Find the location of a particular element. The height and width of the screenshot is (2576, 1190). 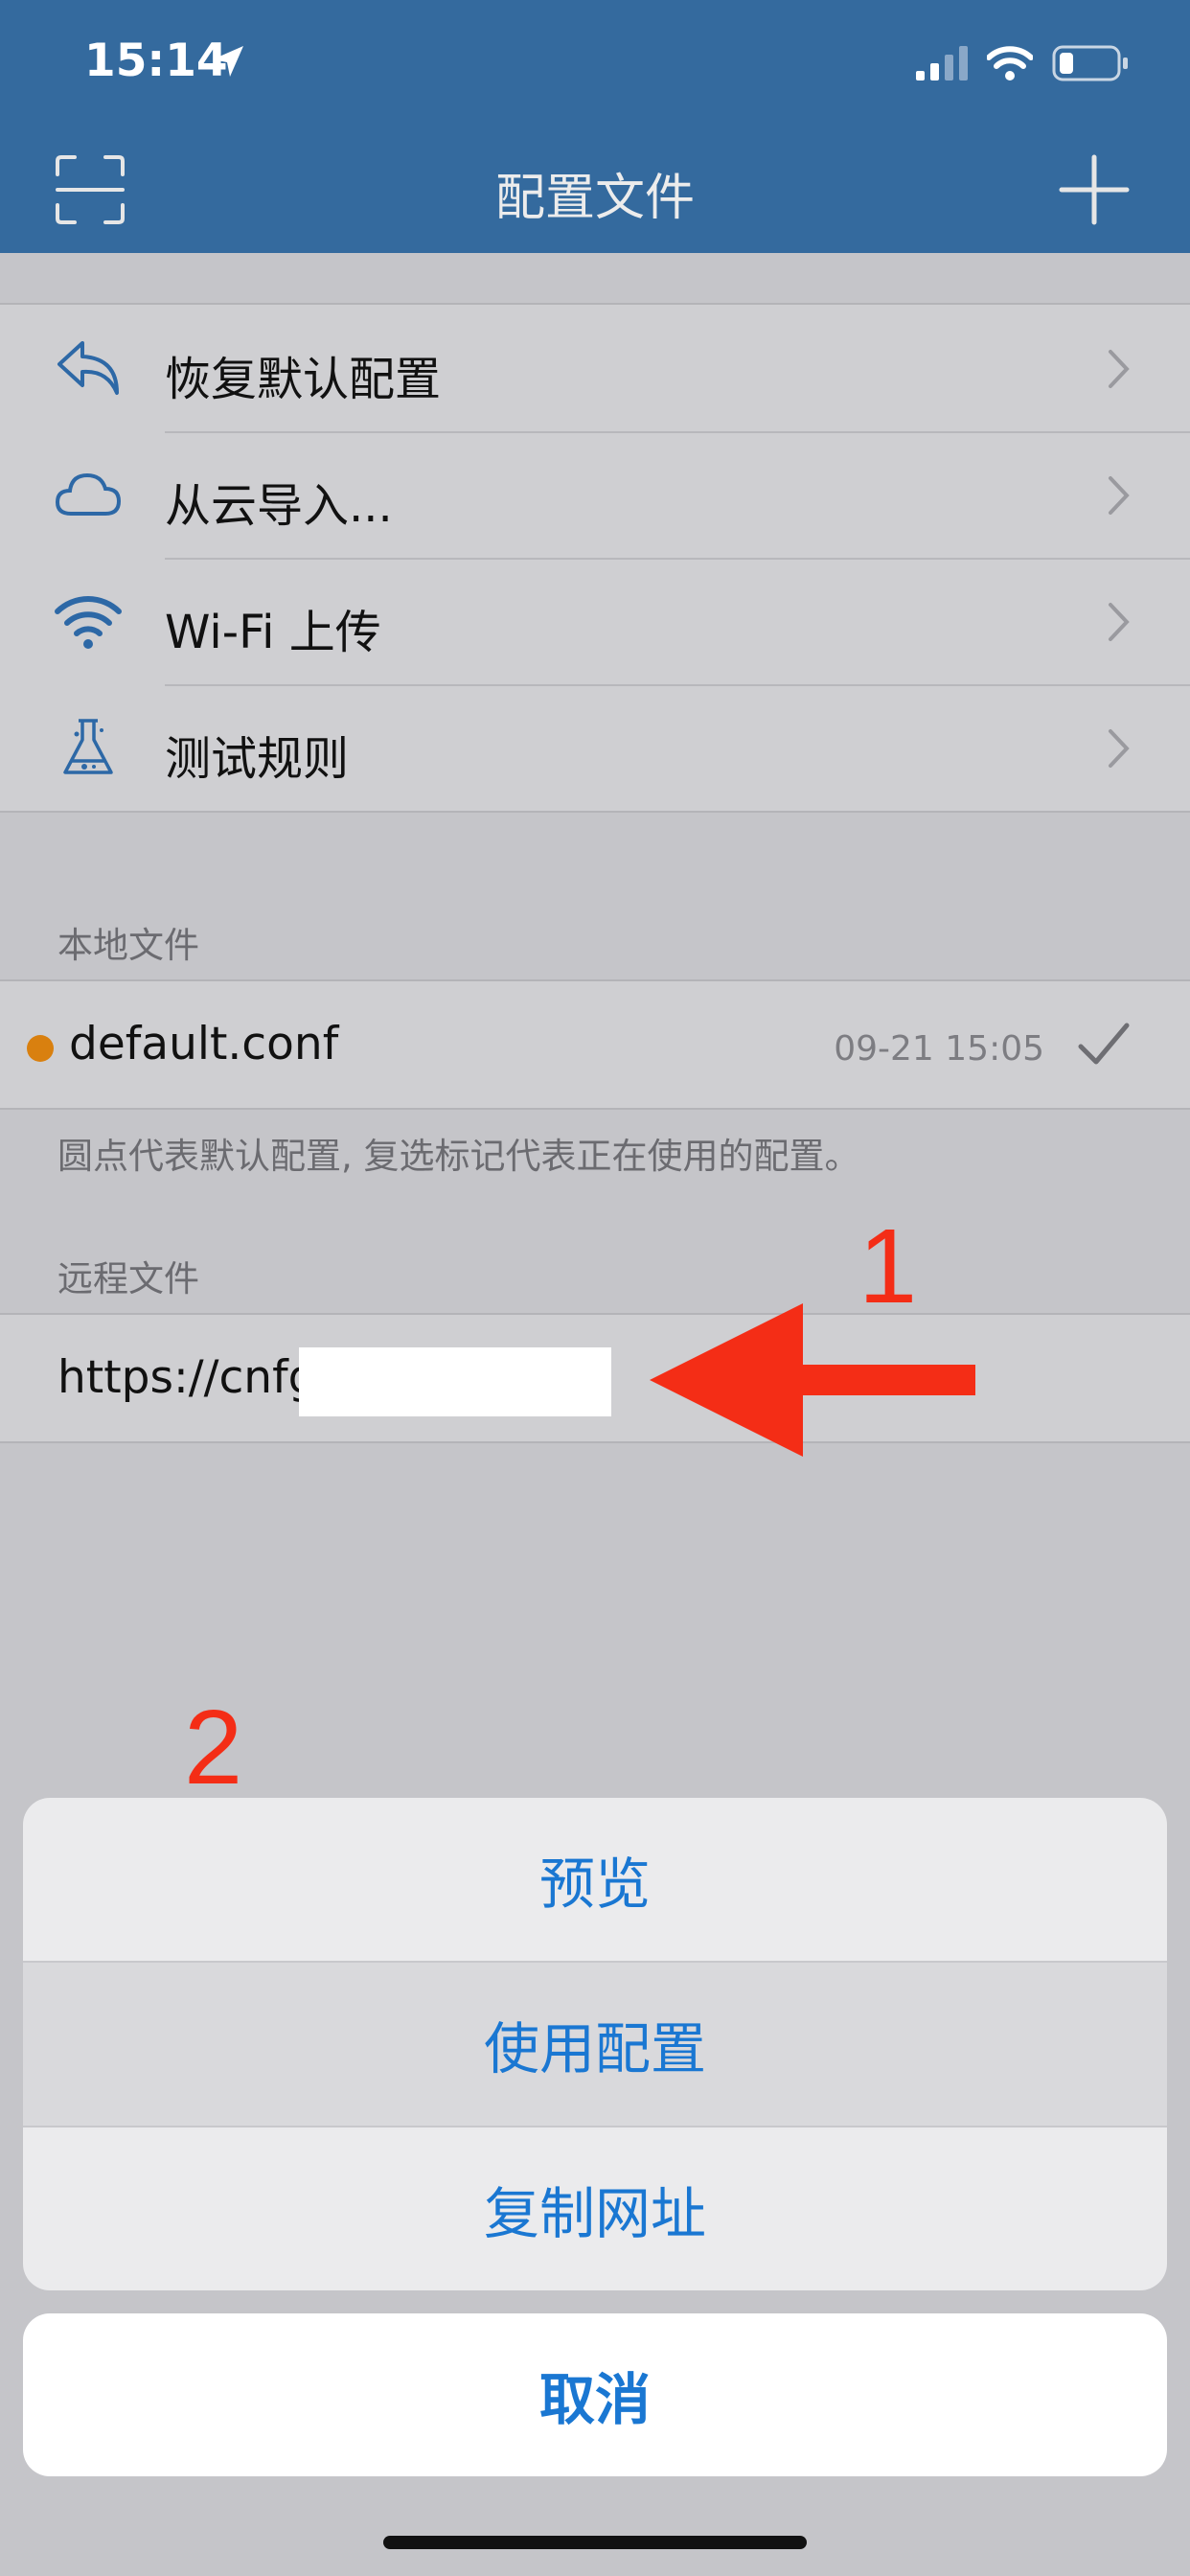

plus-icon is located at coordinates (1095, 189).